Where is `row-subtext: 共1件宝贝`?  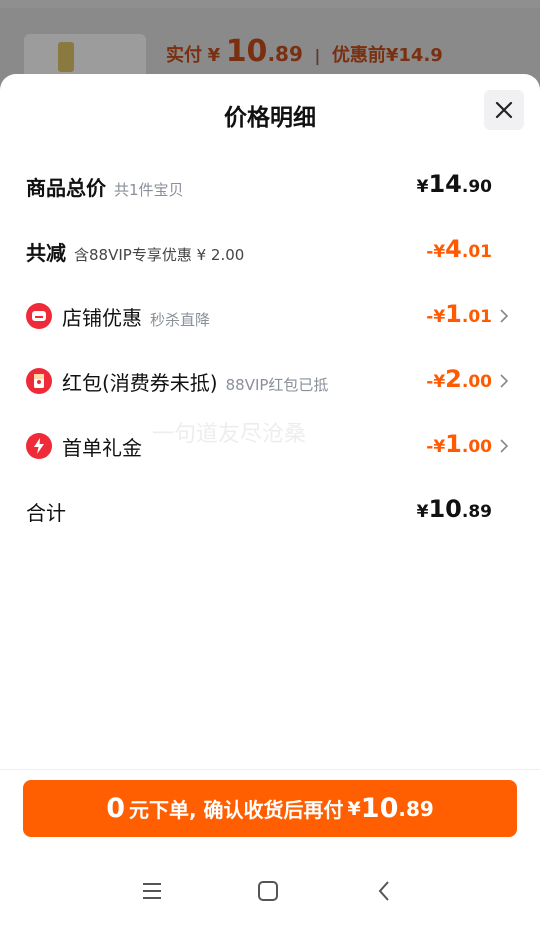 row-subtext: 共1件宝贝 is located at coordinates (149, 190).